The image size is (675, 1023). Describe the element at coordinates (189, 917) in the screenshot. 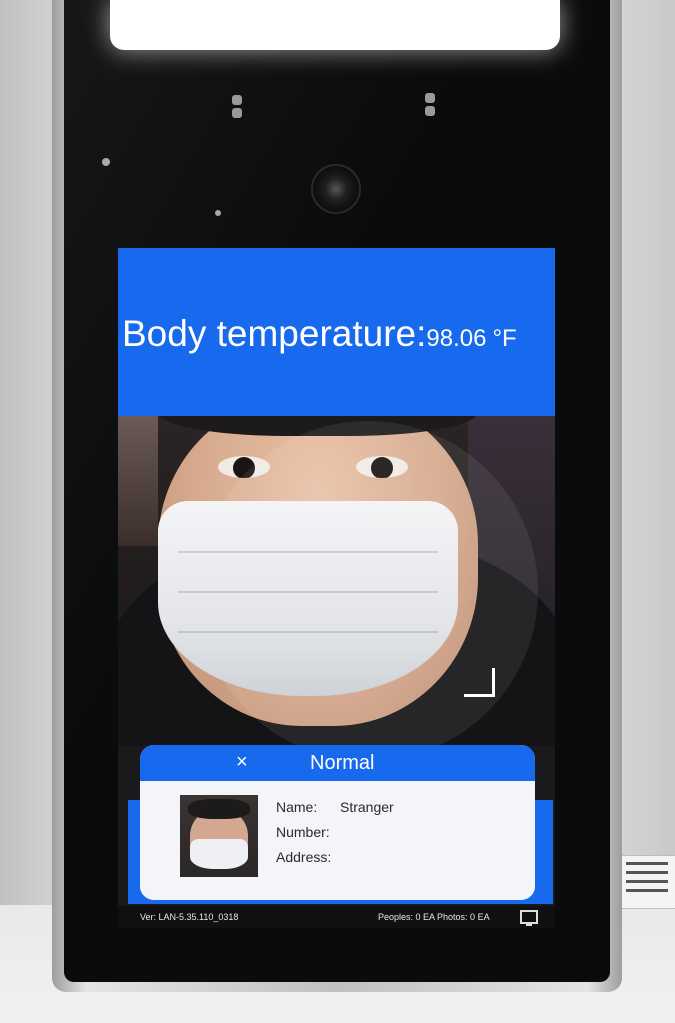

I see `version-text: Ver: LAN-5.35.110_0318` at that location.